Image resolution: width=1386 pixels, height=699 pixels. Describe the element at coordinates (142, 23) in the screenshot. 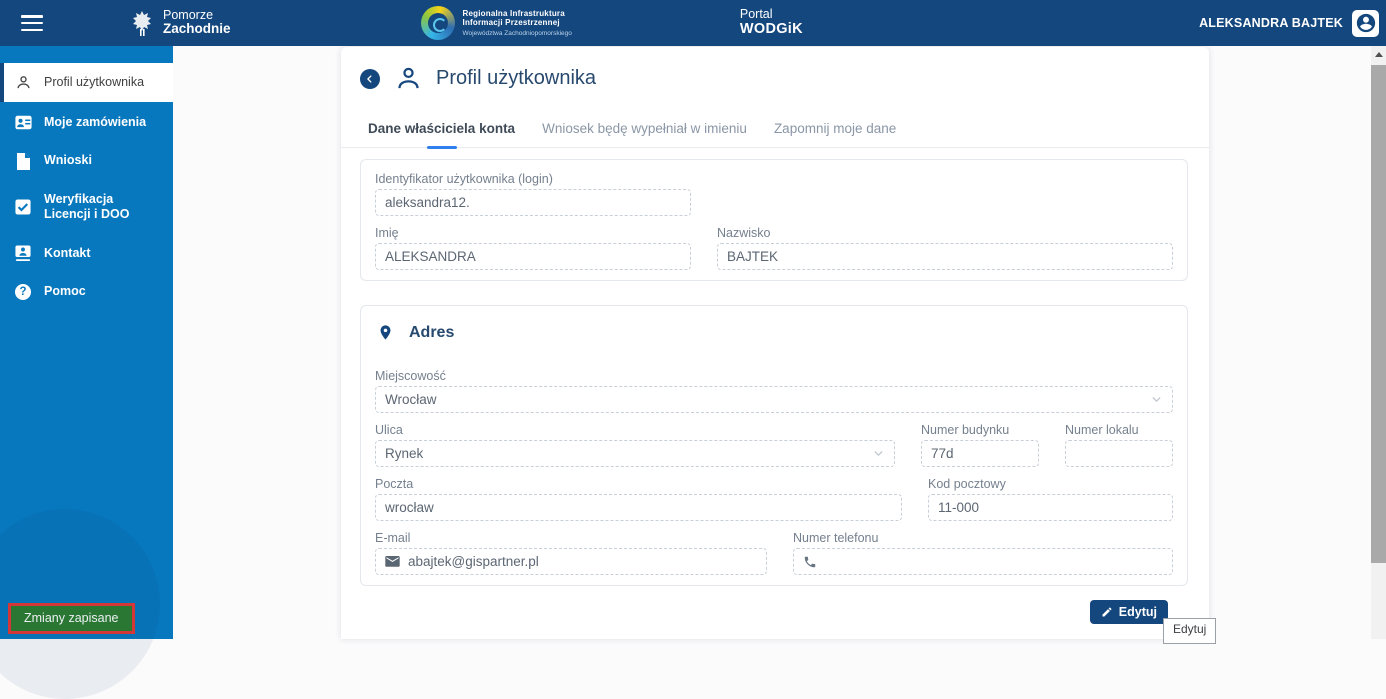

I see `pomorze-zachodnie-griffin-icon` at that location.